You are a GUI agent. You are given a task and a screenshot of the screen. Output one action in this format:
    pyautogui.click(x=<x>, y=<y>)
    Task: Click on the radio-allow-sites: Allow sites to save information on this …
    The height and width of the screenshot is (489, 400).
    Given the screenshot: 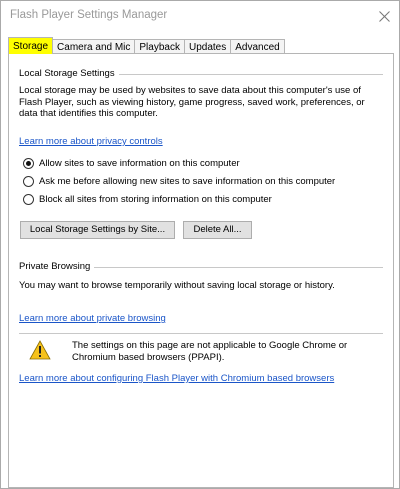 What is the action you would take?
    pyautogui.click(x=131, y=163)
    